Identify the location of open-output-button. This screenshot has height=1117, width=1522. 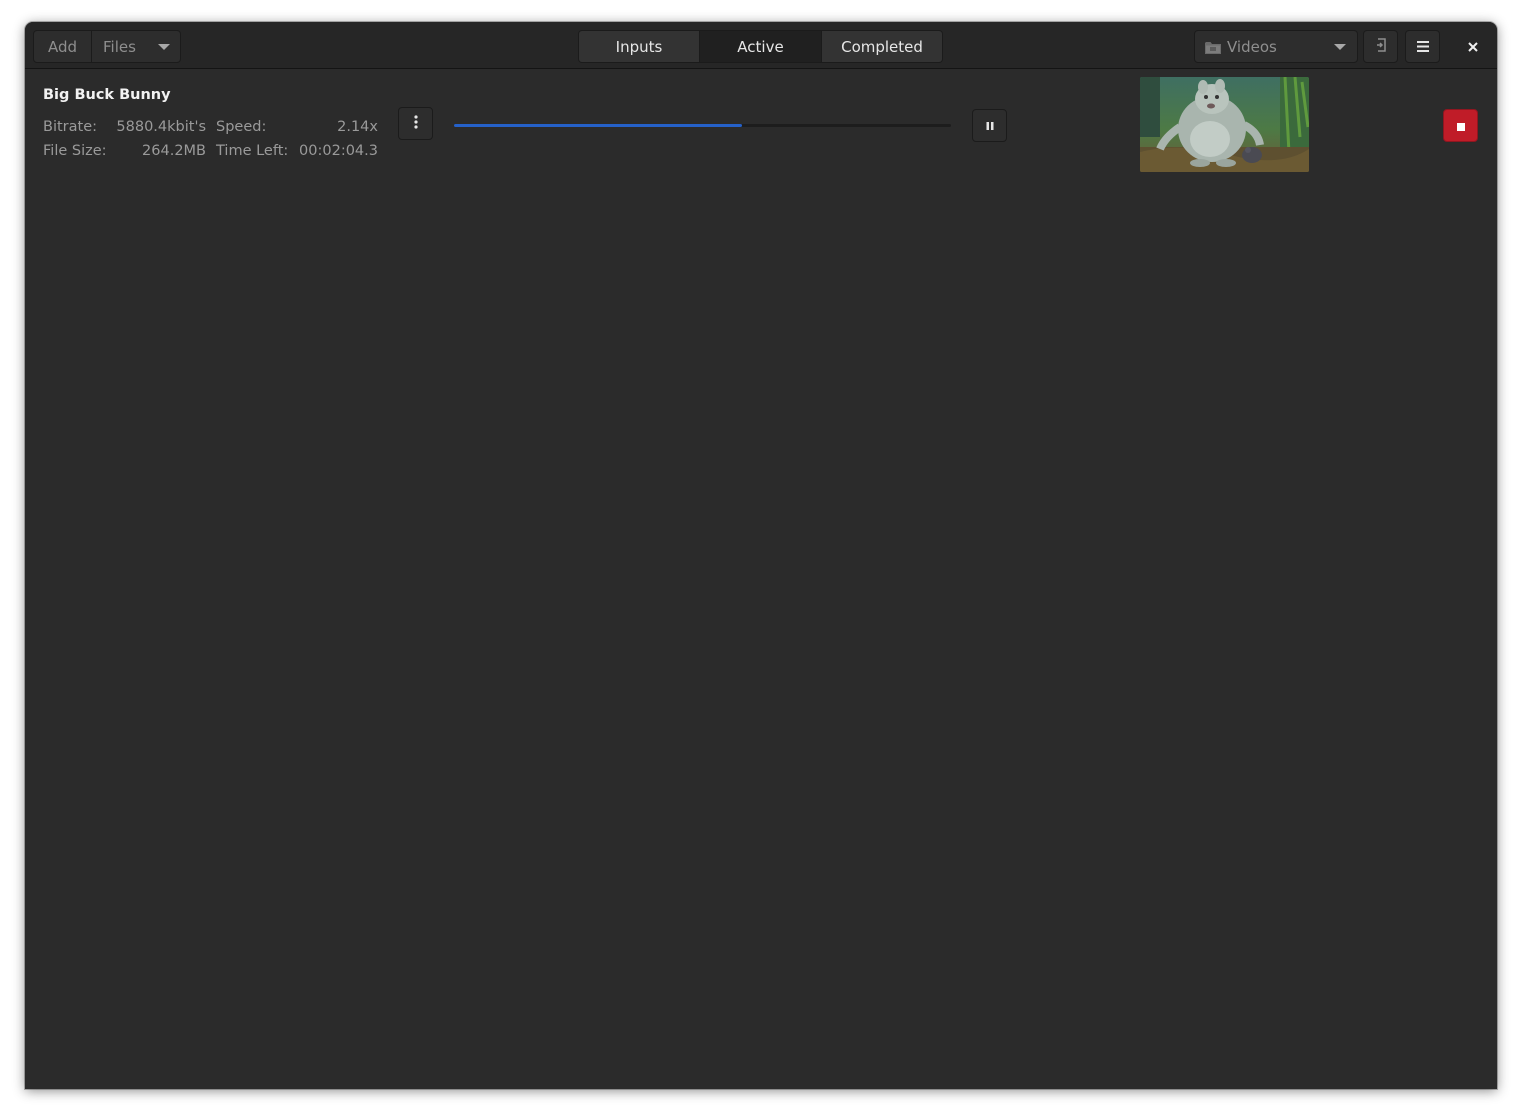
(1380, 46).